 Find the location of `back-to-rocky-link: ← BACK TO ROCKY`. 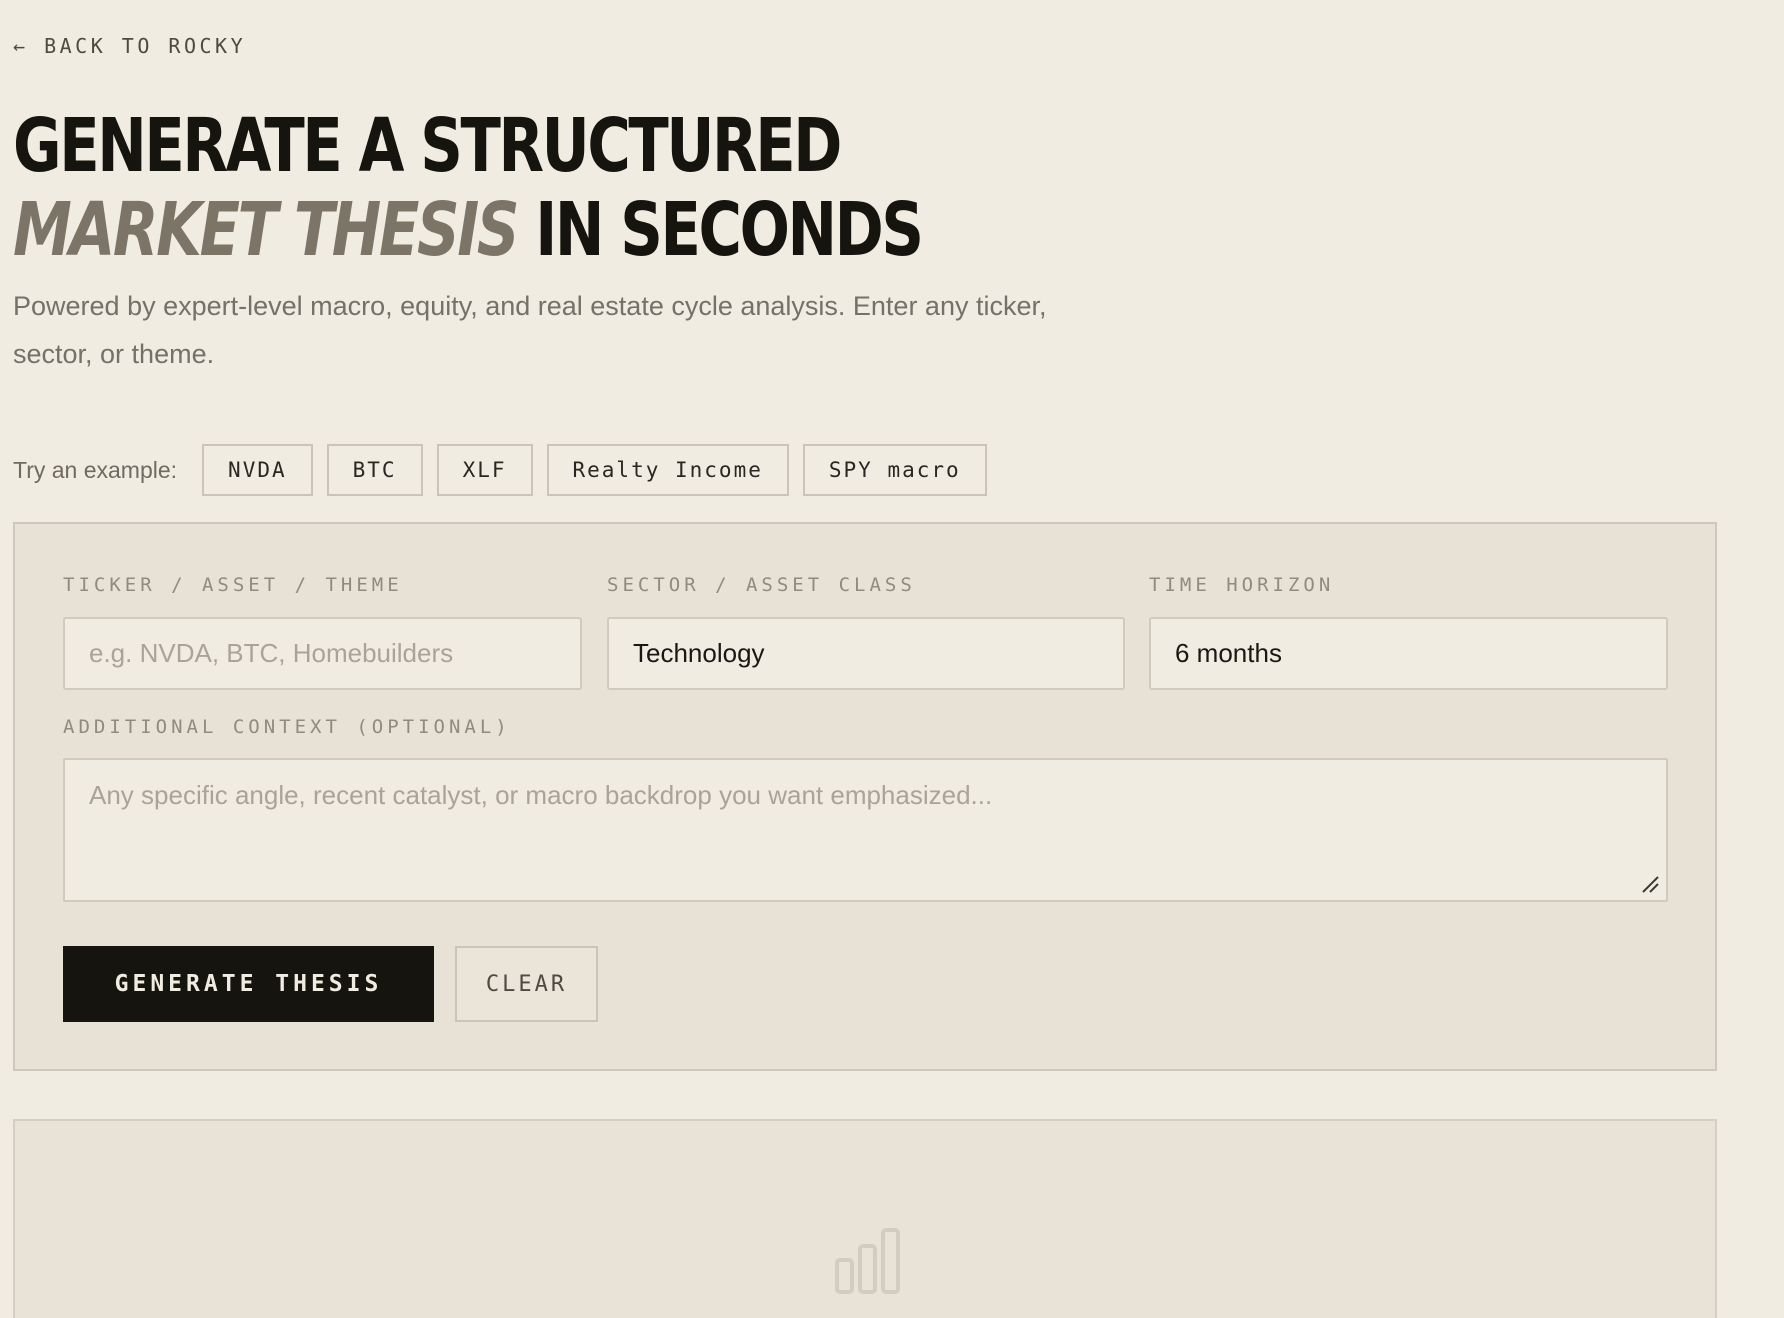

back-to-rocky-link: ← BACK TO ROCKY is located at coordinates (129, 46).